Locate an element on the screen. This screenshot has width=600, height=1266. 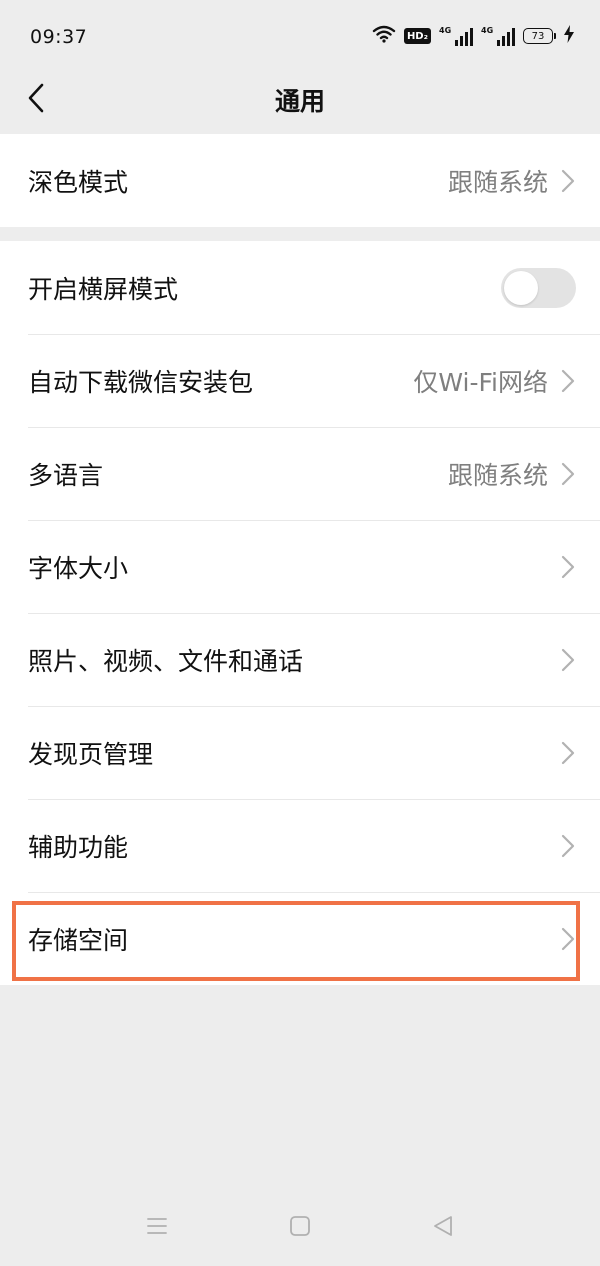
setting-row-discover: 发现页管理 is located at coordinates (300, 752).